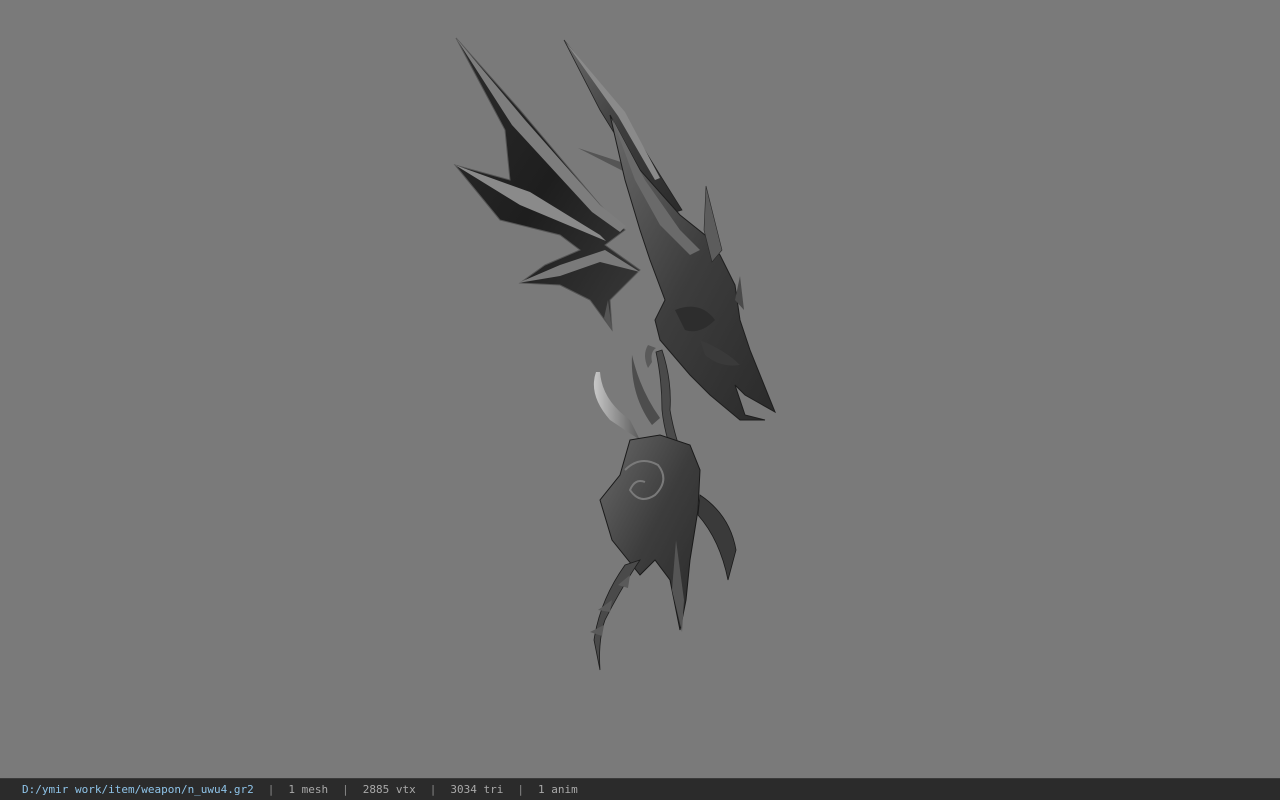 This screenshot has height=800, width=1280. What do you see at coordinates (477, 789) in the screenshot?
I see `triangle-count: 3034 tri` at bounding box center [477, 789].